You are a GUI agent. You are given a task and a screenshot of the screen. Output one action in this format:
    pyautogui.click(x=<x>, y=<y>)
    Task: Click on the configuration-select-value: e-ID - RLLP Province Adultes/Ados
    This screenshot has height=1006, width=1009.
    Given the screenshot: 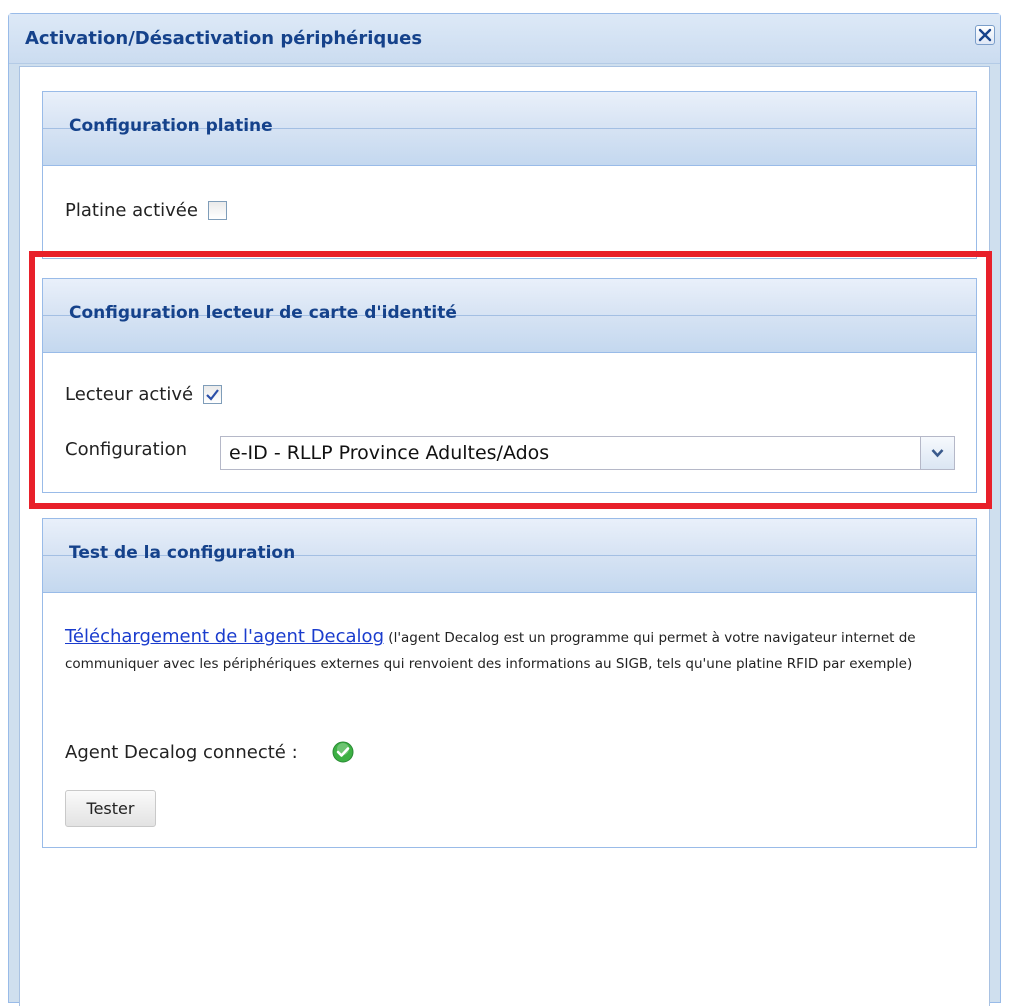 What is the action you would take?
    pyautogui.click(x=389, y=453)
    